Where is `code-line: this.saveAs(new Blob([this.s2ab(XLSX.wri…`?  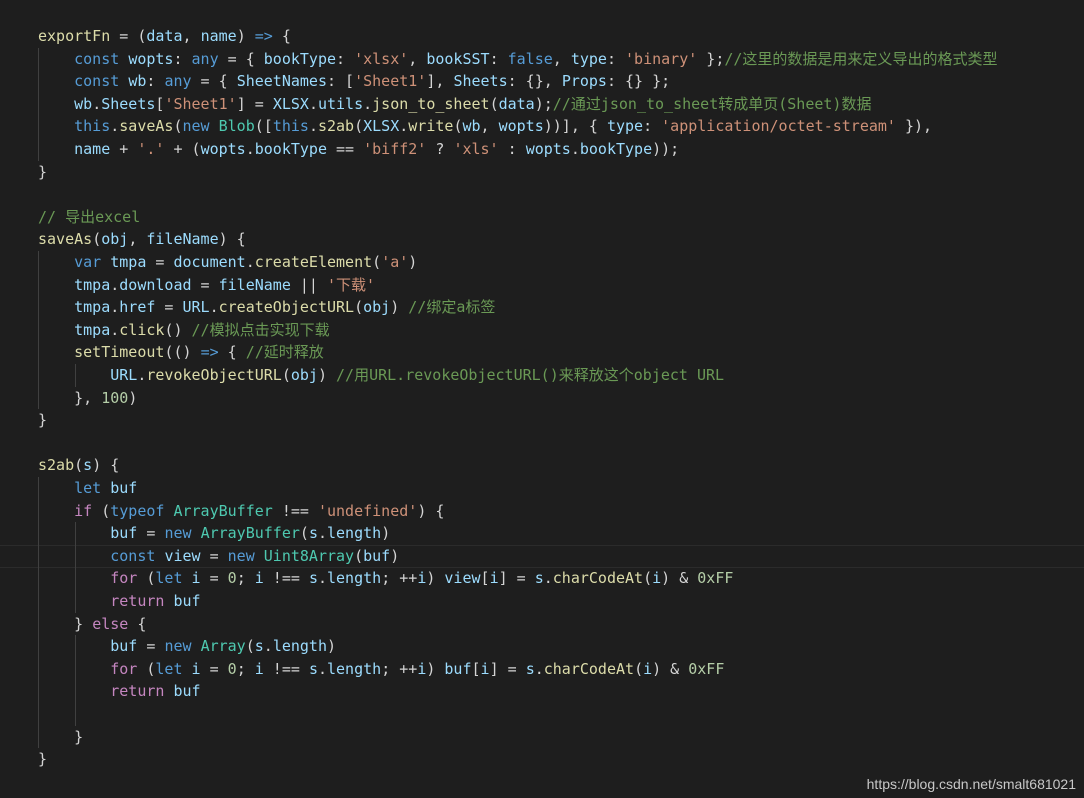 code-line: this.saveAs(new Blob([this.s2ab(XLSX.wri… is located at coordinates (485, 126).